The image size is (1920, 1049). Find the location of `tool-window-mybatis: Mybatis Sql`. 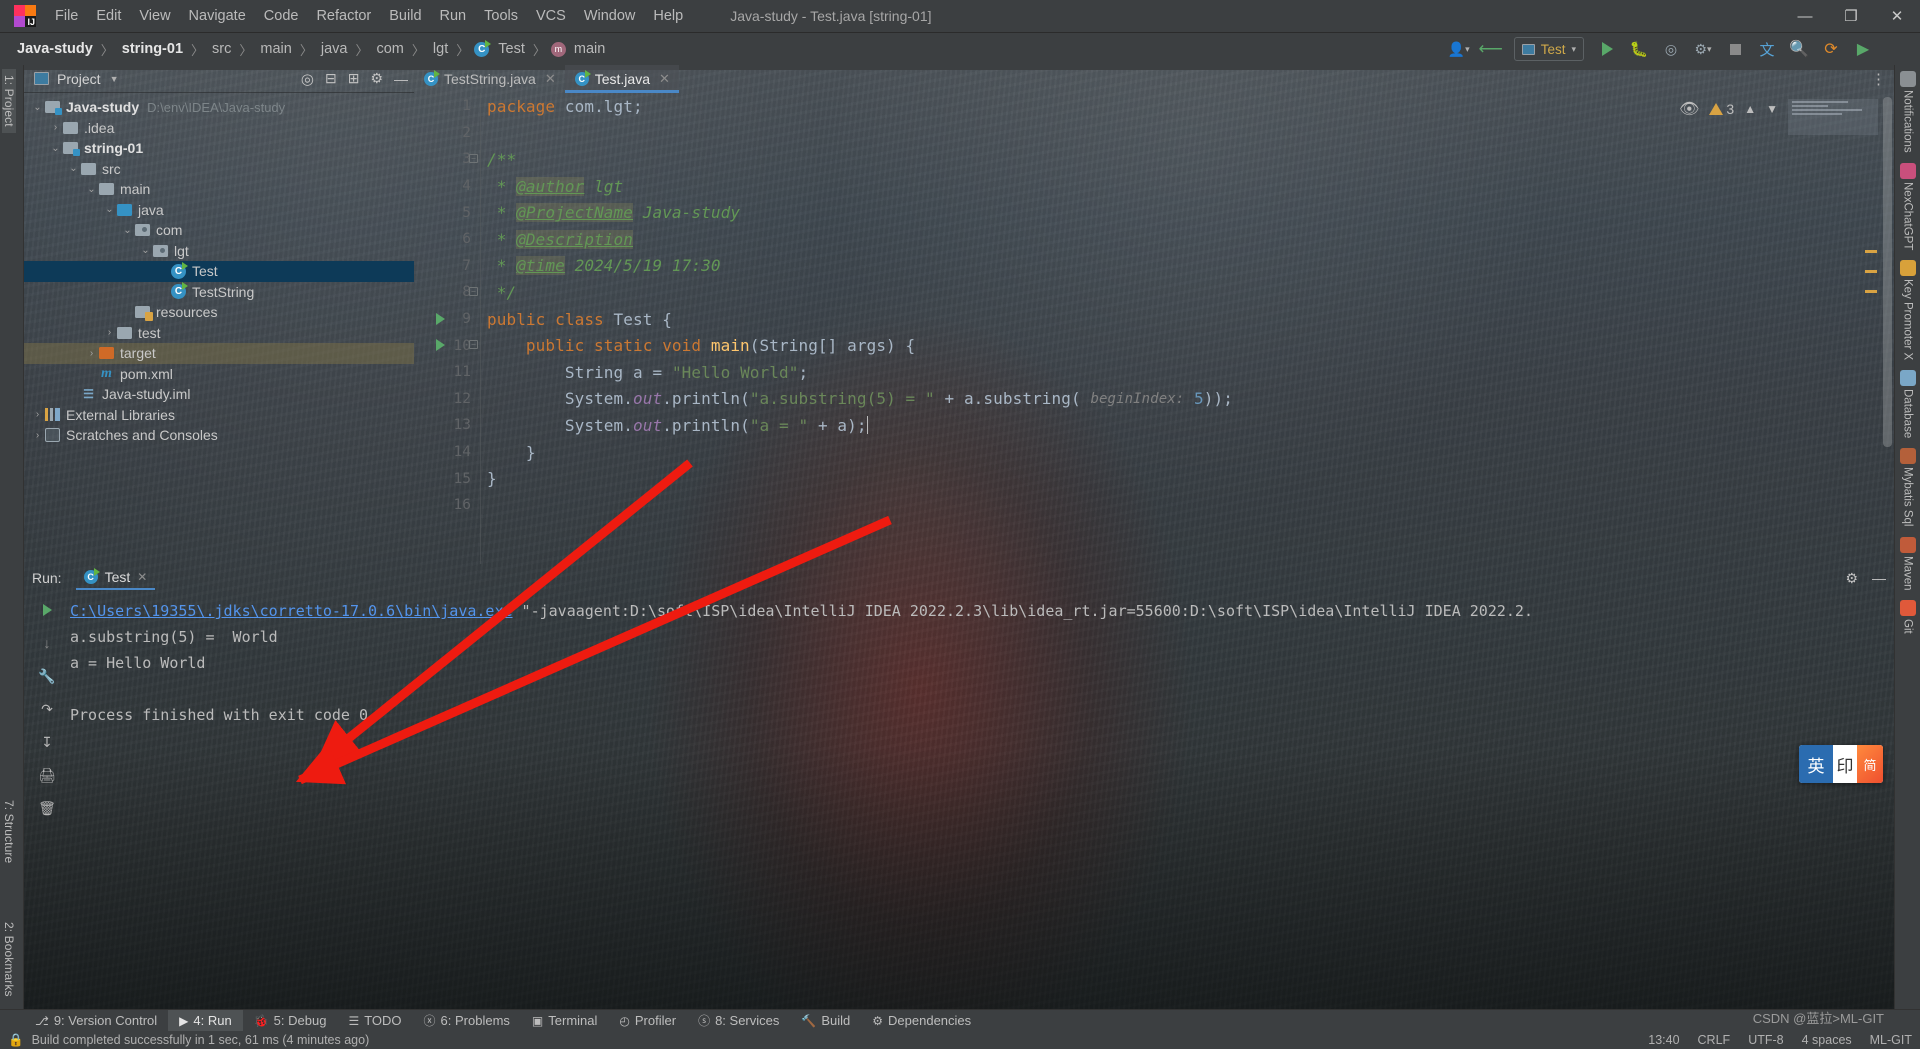

tool-window-mybatis: Mybatis Sql is located at coordinates (1907, 487).